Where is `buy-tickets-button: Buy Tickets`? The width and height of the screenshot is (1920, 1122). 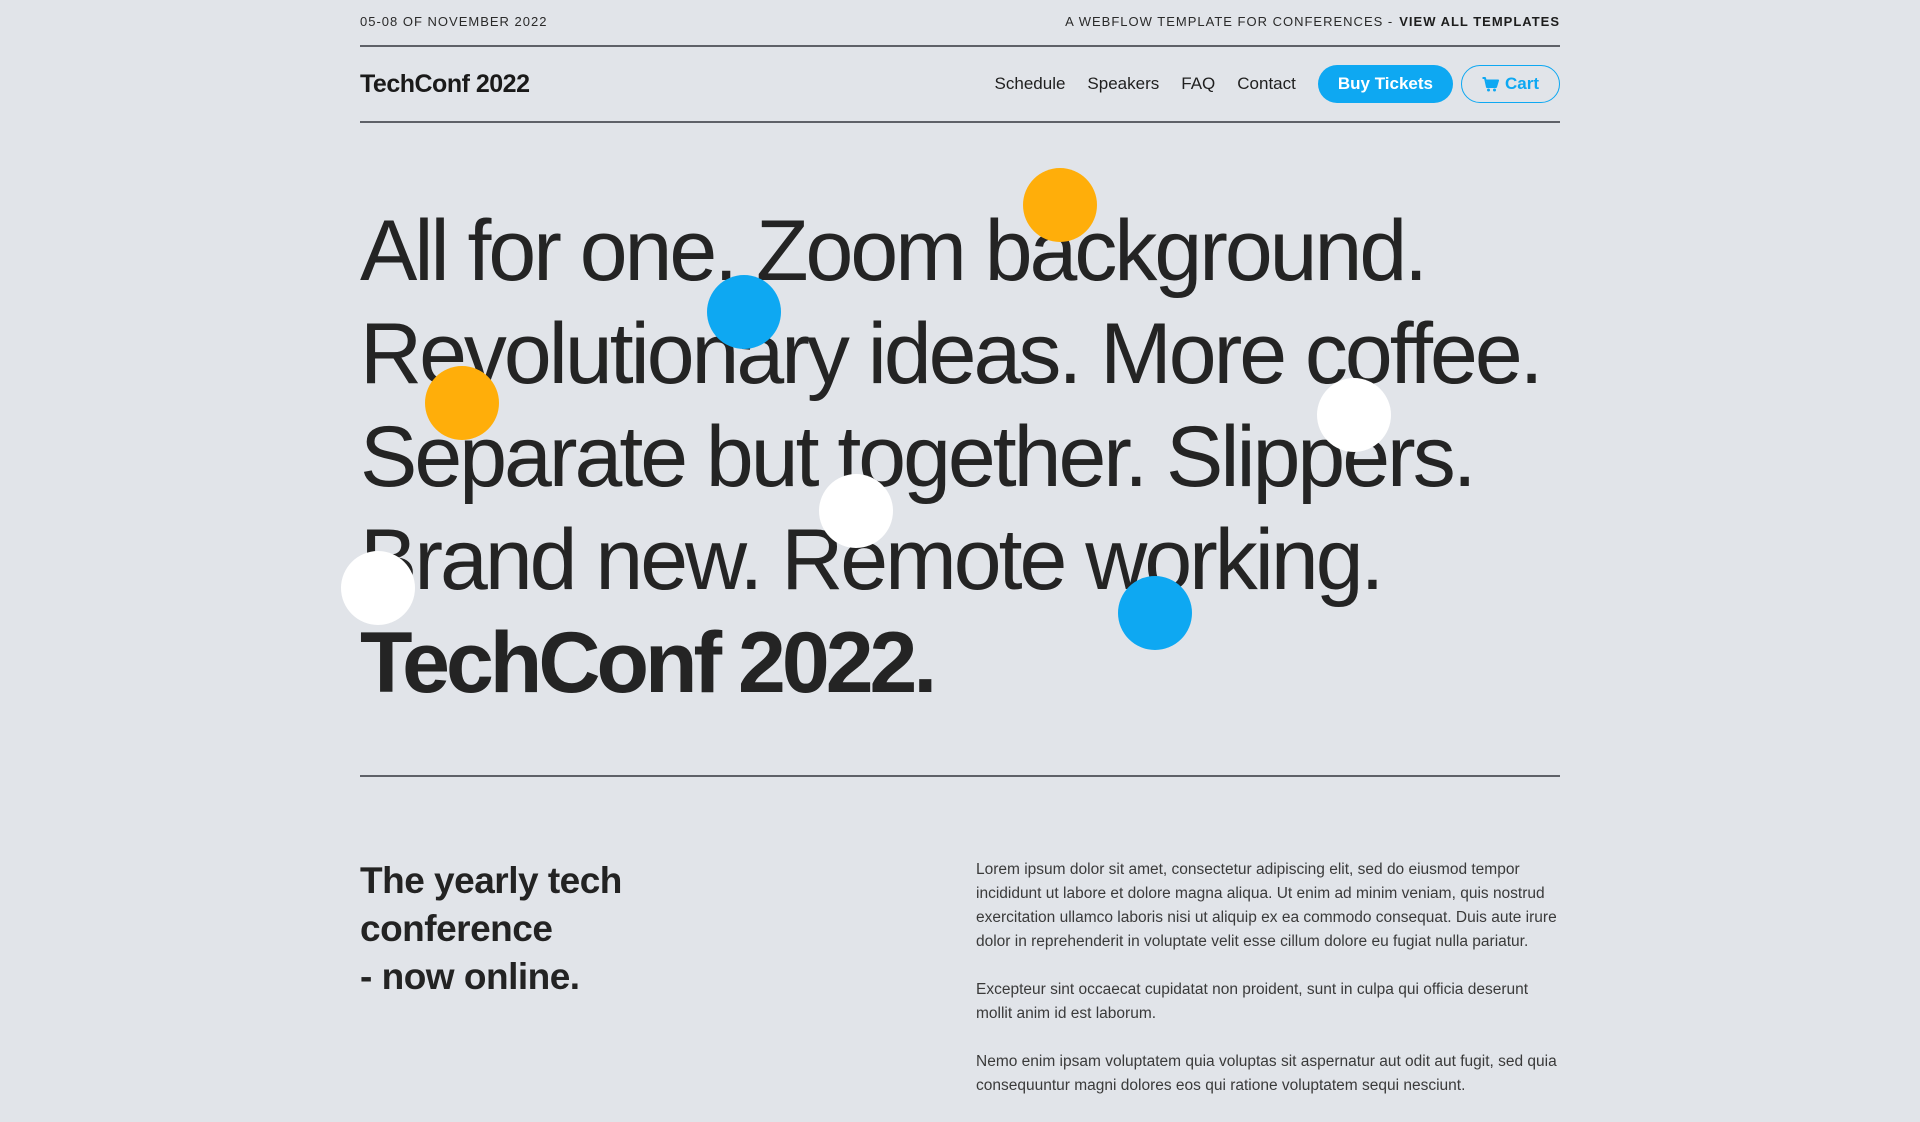
buy-tickets-button: Buy Tickets is located at coordinates (1385, 84).